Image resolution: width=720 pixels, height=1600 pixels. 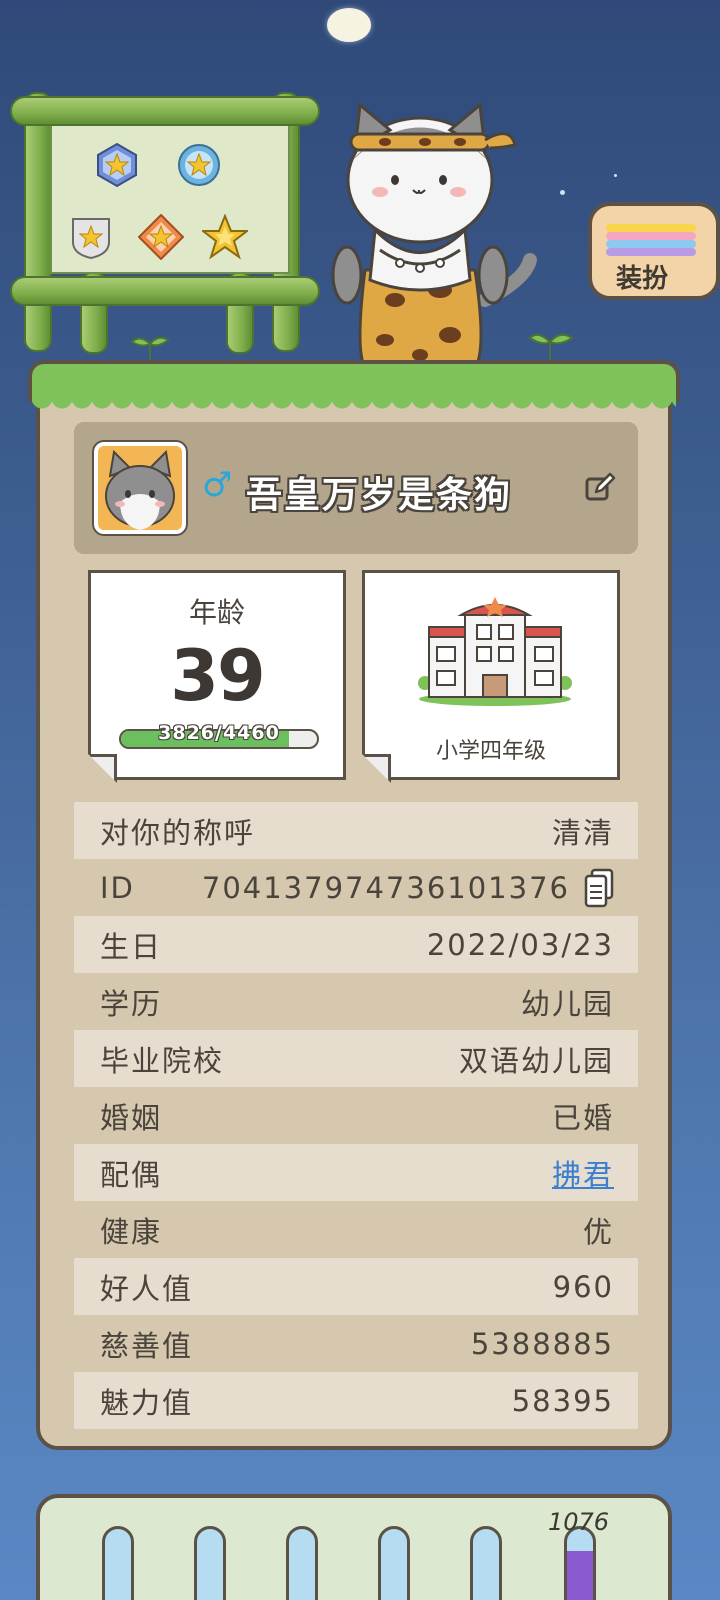 What do you see at coordinates (349, 25) in the screenshot?
I see `moon` at bounding box center [349, 25].